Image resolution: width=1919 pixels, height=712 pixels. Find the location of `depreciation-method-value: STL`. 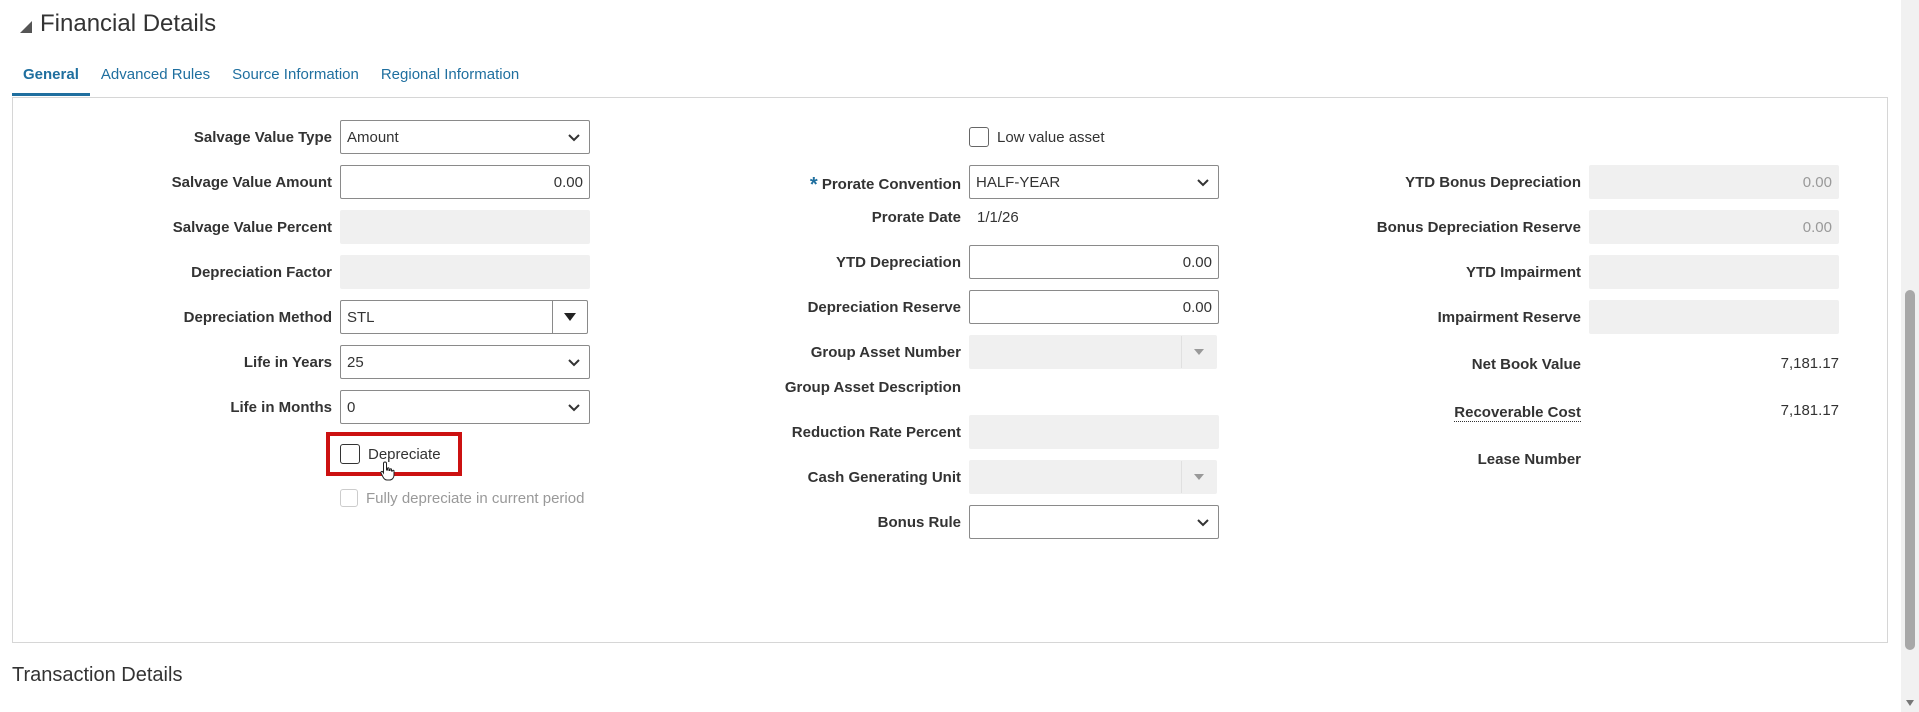

depreciation-method-value: STL is located at coordinates (361, 317).